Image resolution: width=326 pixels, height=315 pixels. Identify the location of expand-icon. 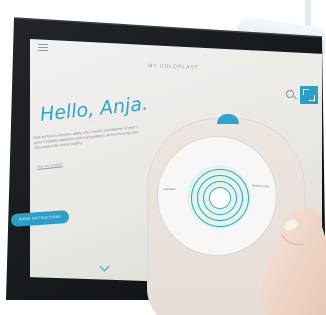
(309, 95).